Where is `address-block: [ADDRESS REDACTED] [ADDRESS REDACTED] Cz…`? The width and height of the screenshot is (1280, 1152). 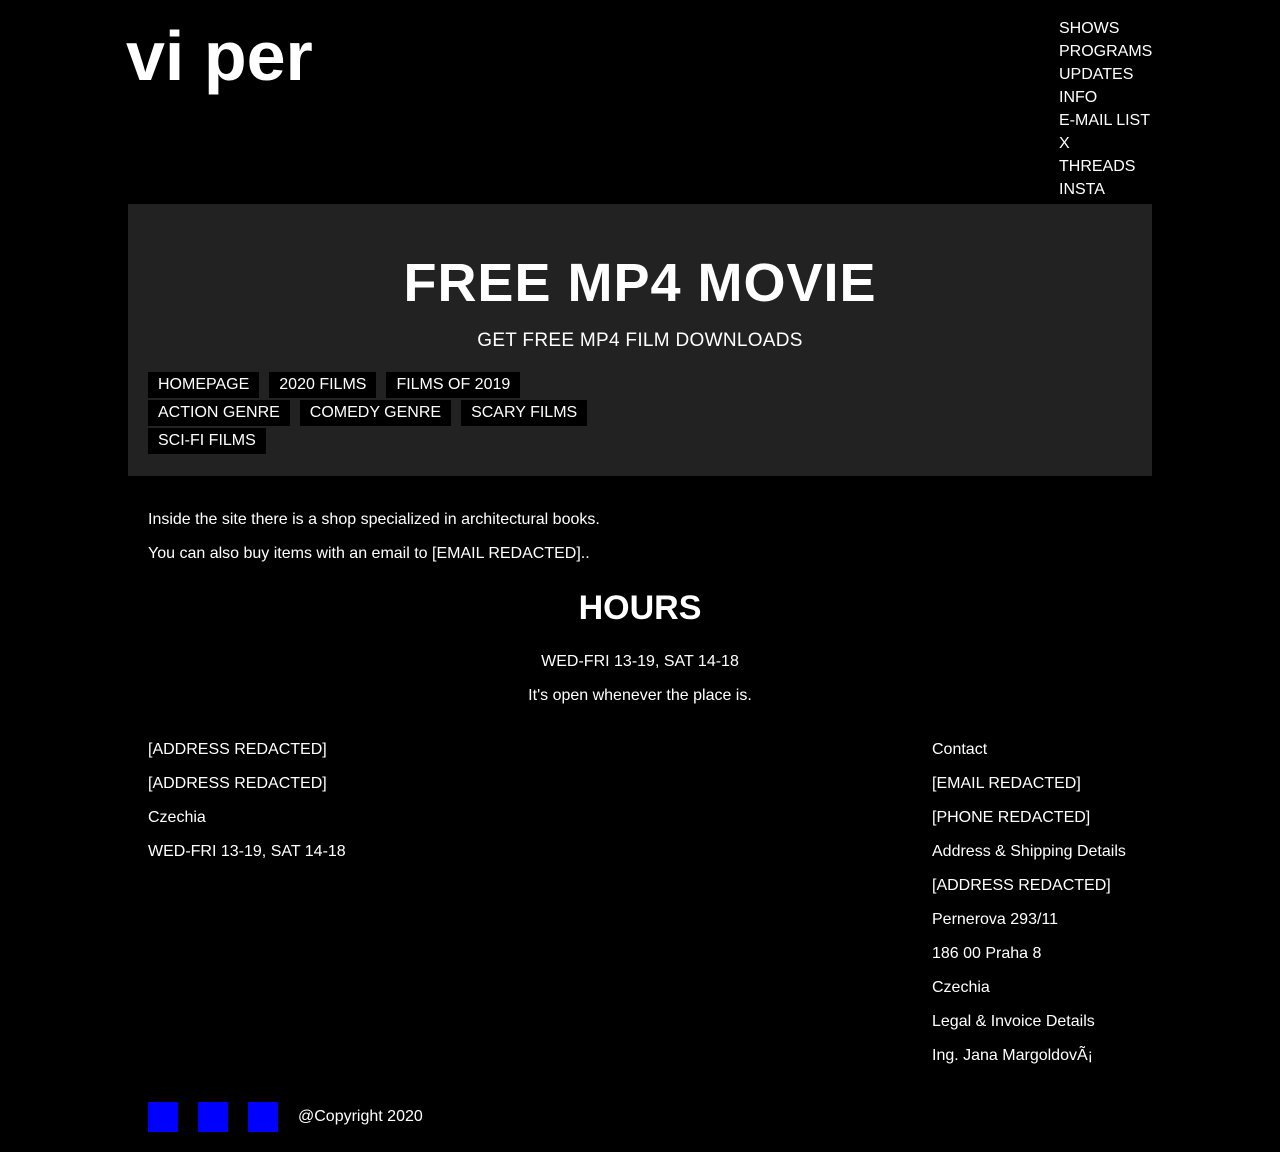 address-block: [ADDRESS REDACTED] [ADDRESS REDACTED] Cz… is located at coordinates (247, 806).